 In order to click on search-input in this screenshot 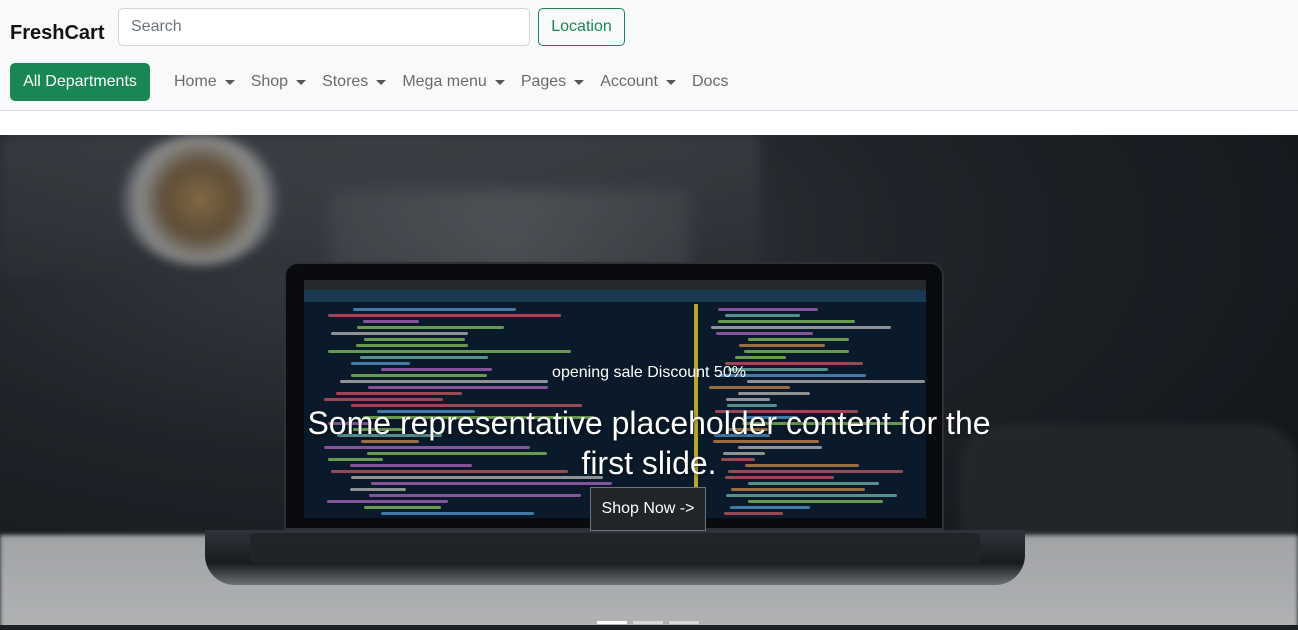, I will do `click(324, 27)`.